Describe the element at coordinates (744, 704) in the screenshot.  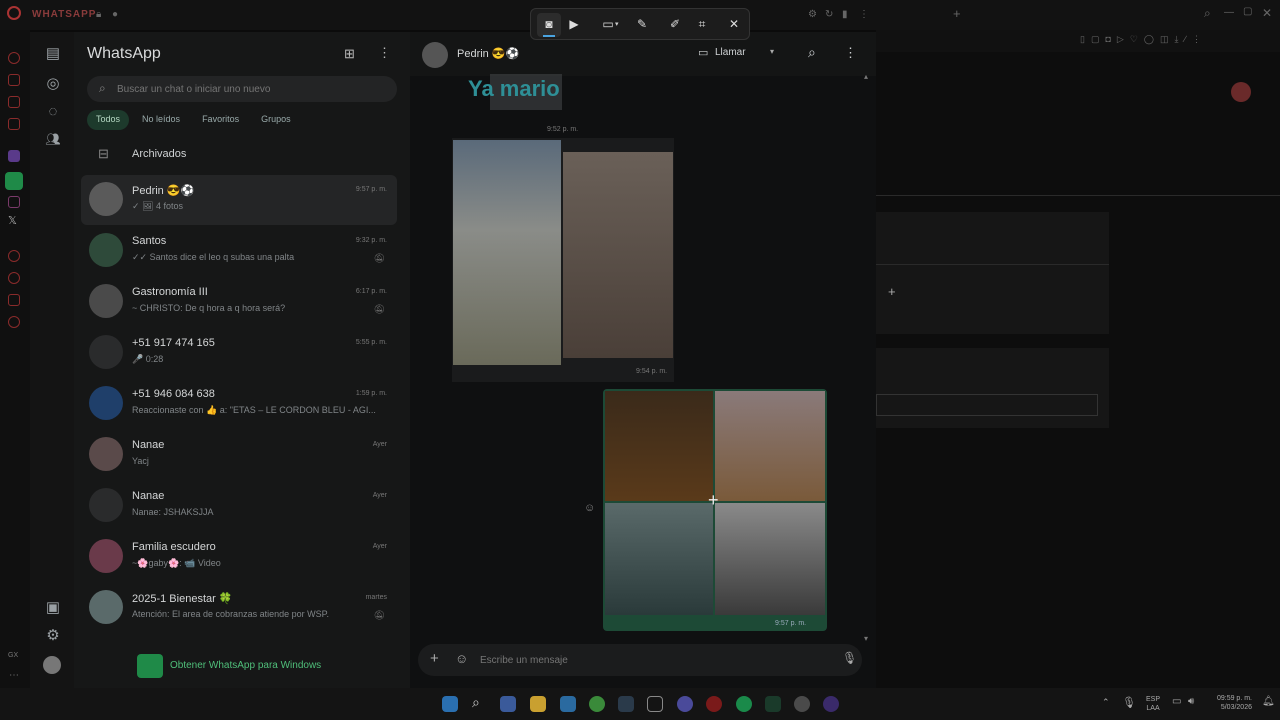
I see `spotify-icon` at that location.